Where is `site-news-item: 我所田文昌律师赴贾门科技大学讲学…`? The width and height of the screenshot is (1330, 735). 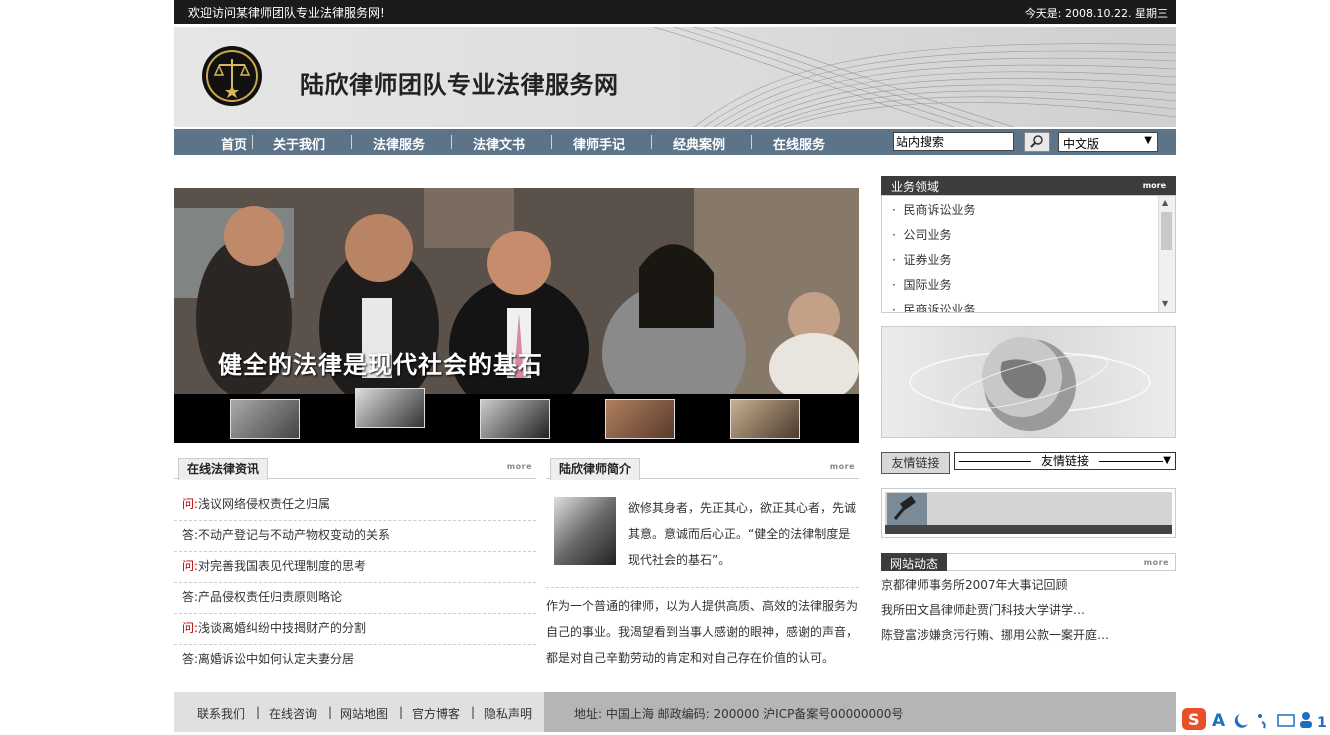
site-news-item: 我所田文昌律师赴贾门科技大学讲学… is located at coordinates (983, 609).